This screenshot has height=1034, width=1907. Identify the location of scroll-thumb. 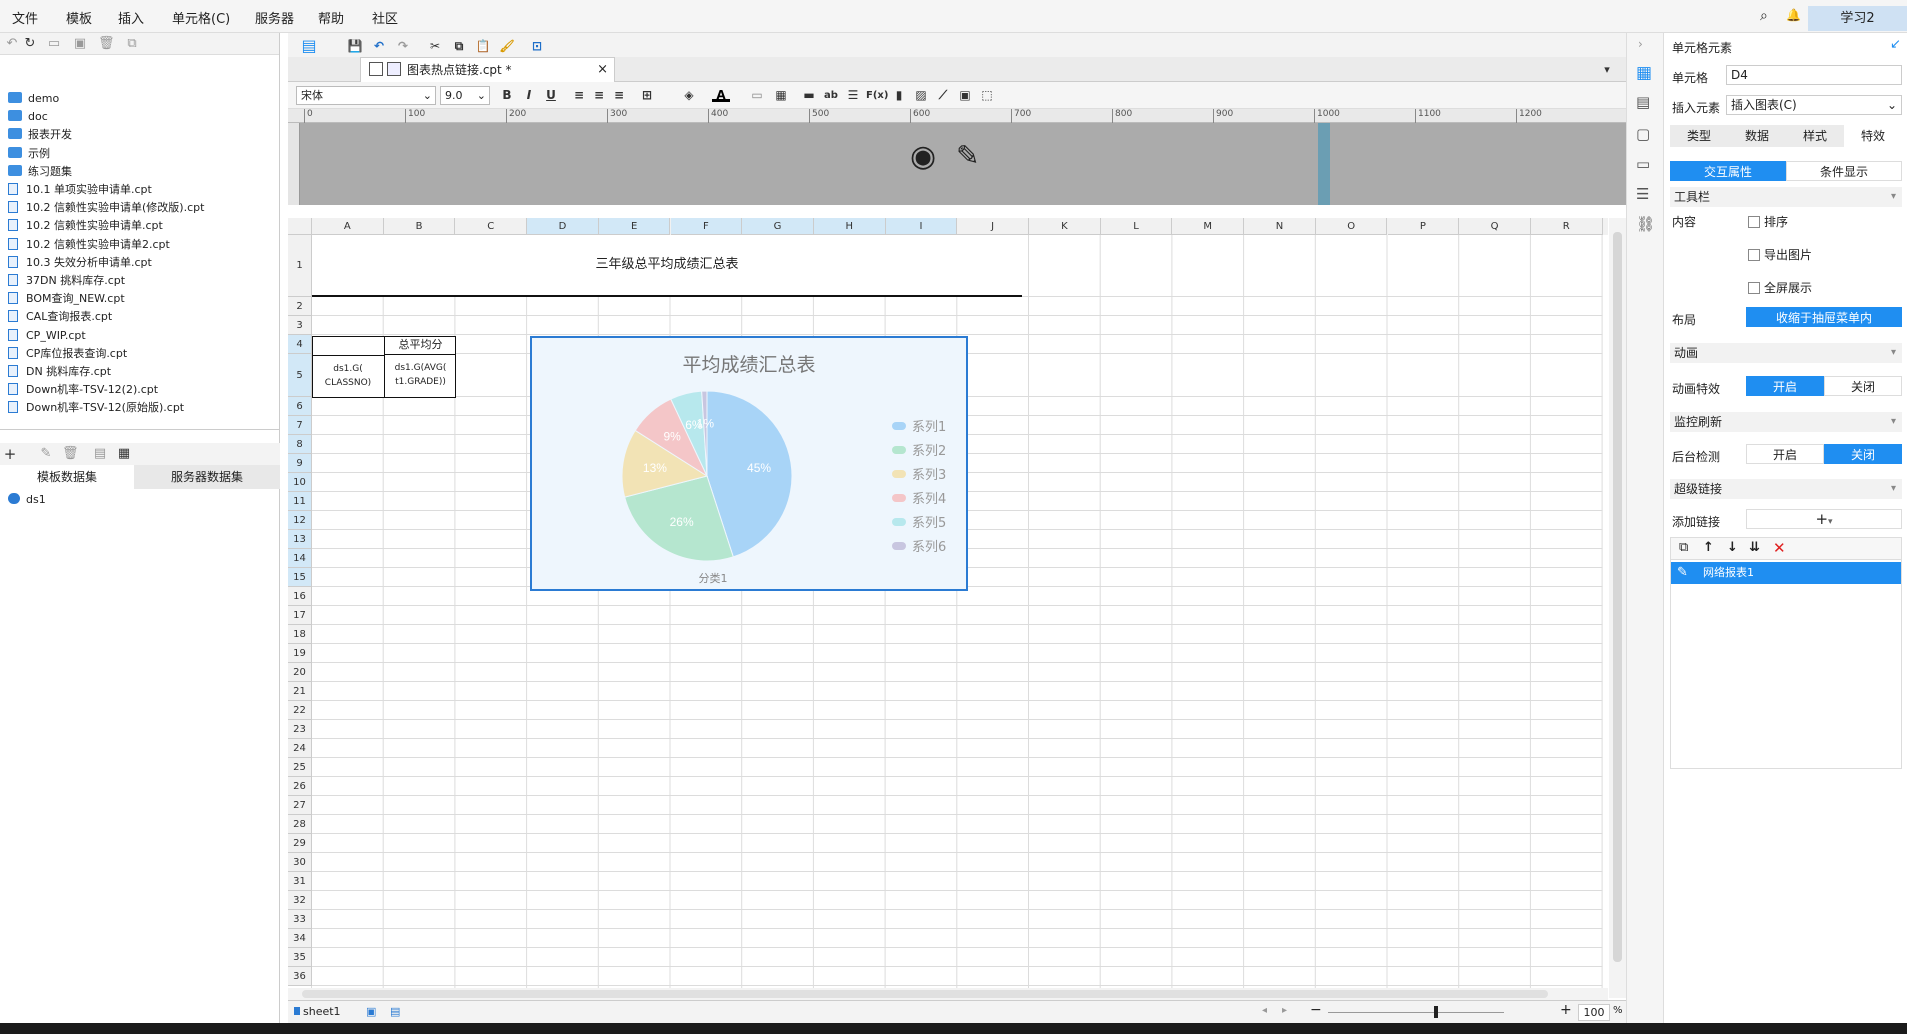
(1617, 597).